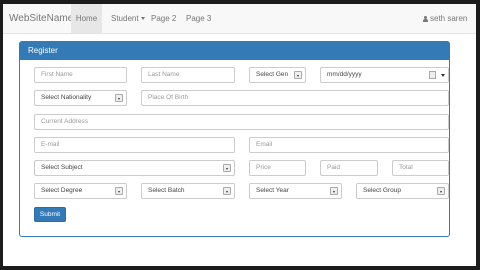 The image size is (480, 270). I want to click on last-name-input: Last Name, so click(188, 75).